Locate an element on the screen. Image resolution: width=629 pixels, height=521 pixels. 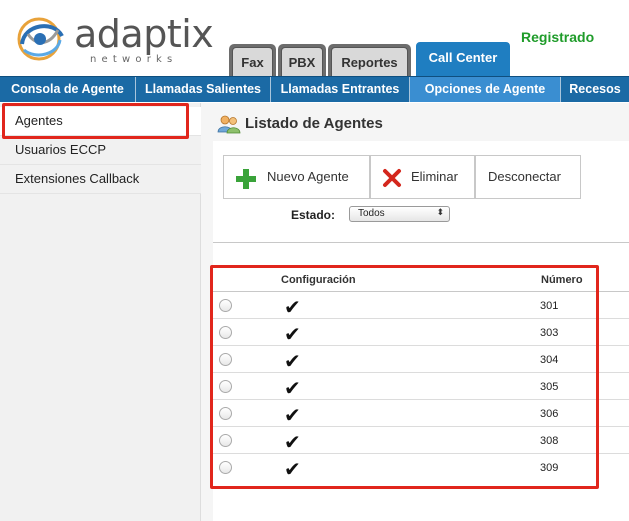
divider is located at coordinates (421, 242).